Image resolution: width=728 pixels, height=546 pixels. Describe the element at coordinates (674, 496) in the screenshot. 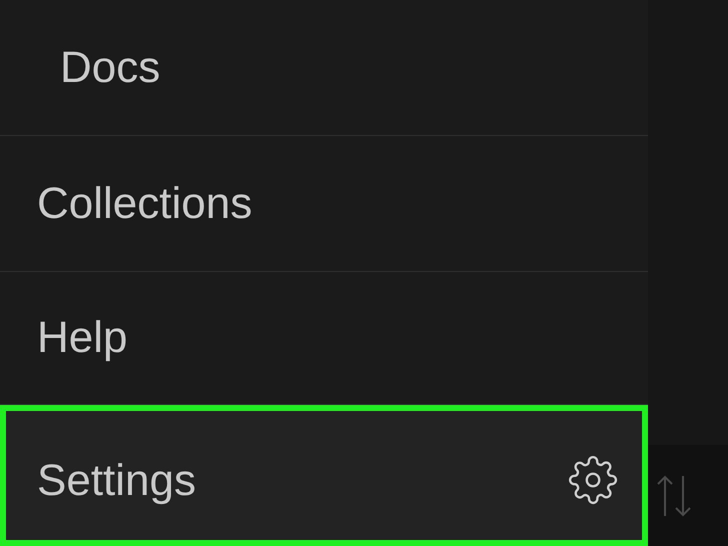

I see `sort-icon` at that location.